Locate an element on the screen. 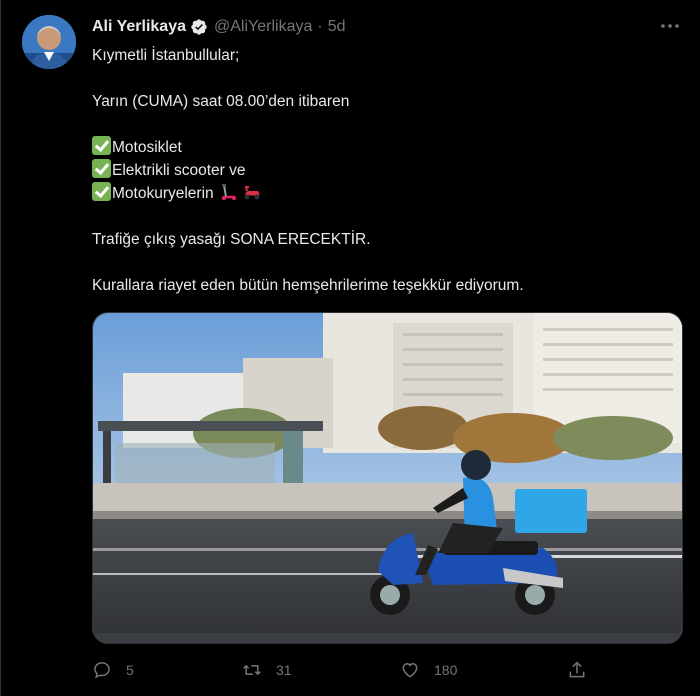 Image resolution: width=700 pixels, height=696 pixels. list-item-text: Motokuryelerin is located at coordinates (163, 193).